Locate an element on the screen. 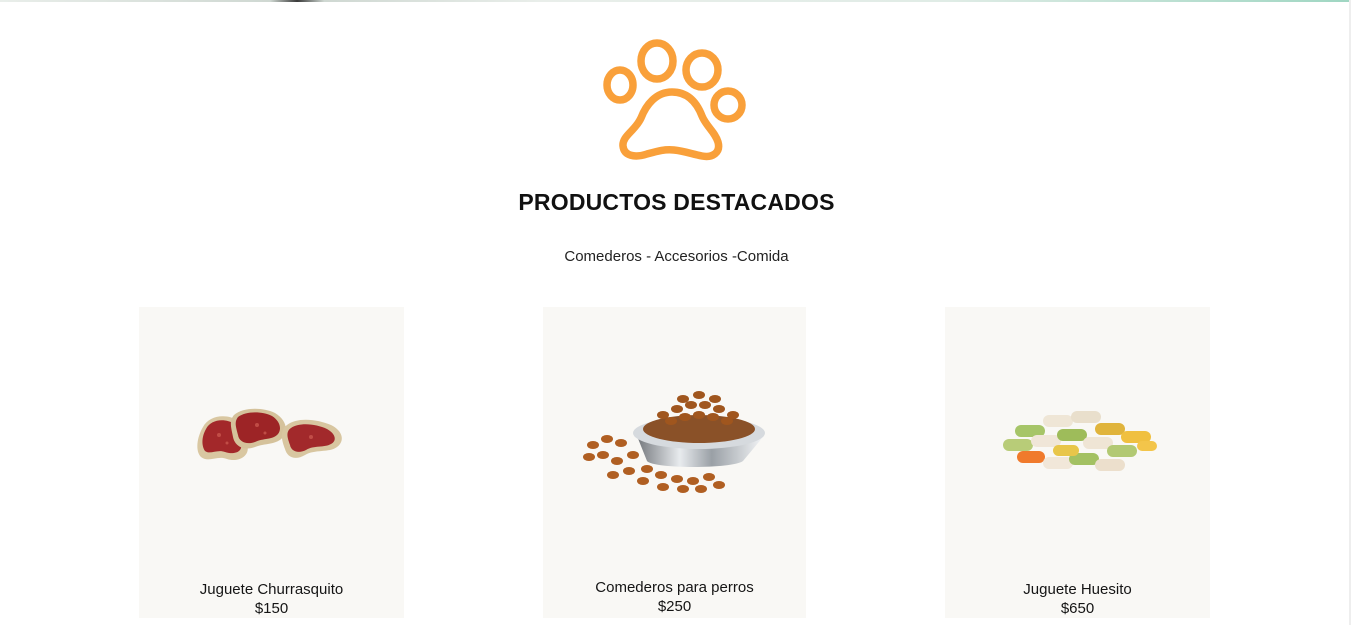  food-bowl-image is located at coordinates (674, 442).